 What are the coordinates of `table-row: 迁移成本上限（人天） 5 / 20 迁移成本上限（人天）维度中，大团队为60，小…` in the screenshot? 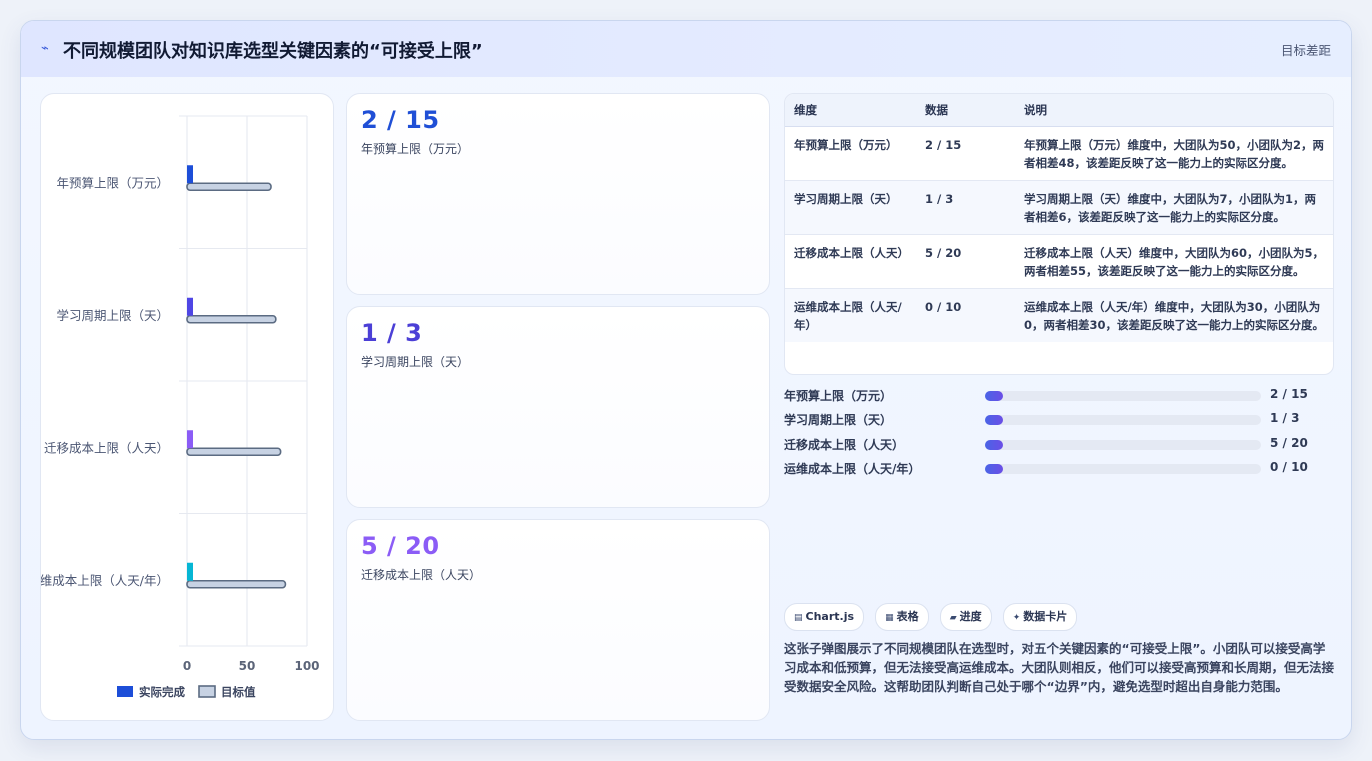 It's located at (1059, 261).